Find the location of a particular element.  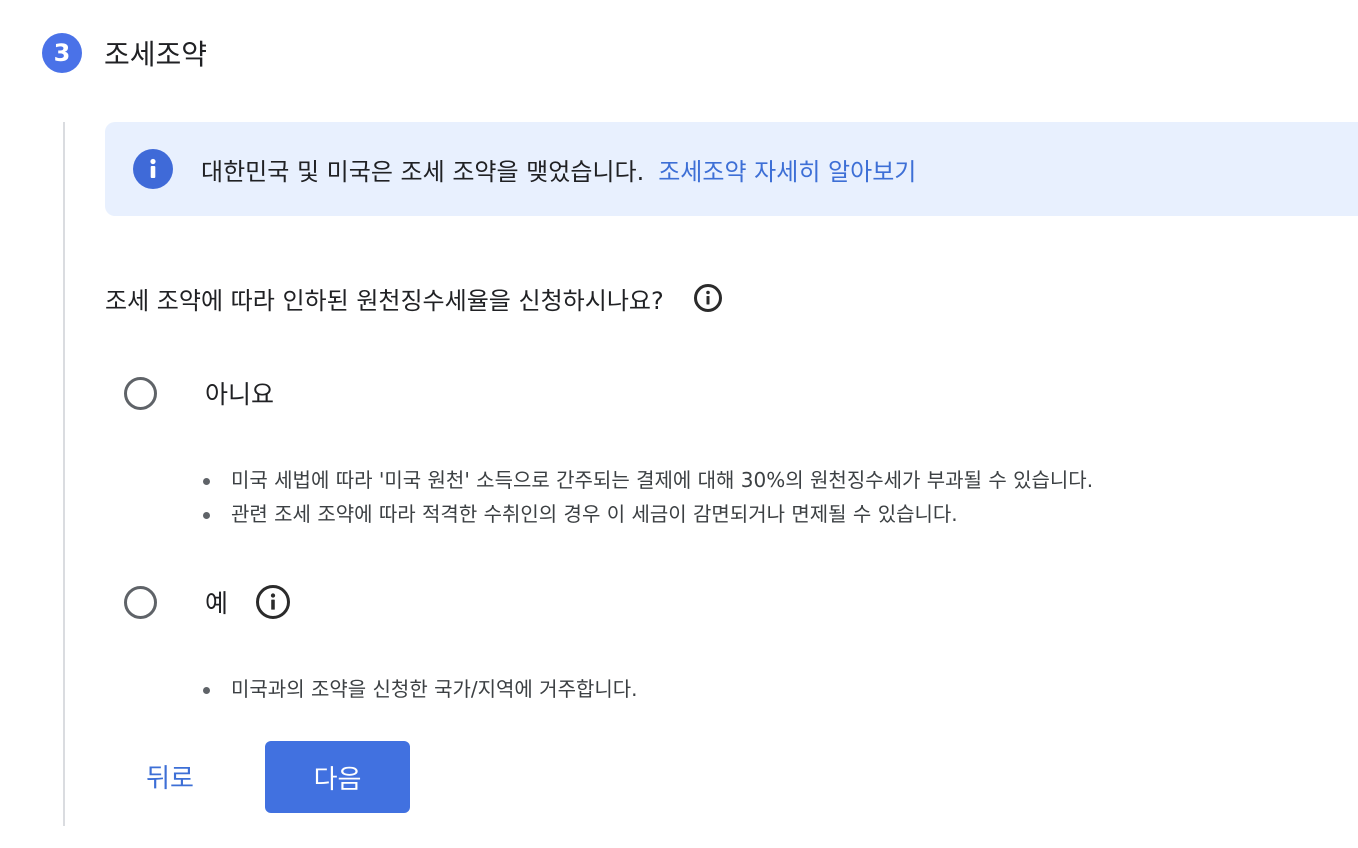

question-text: 조세 조약에 따라 인하된 원천징수세율을 신청하시나요? is located at coordinates (384, 300).